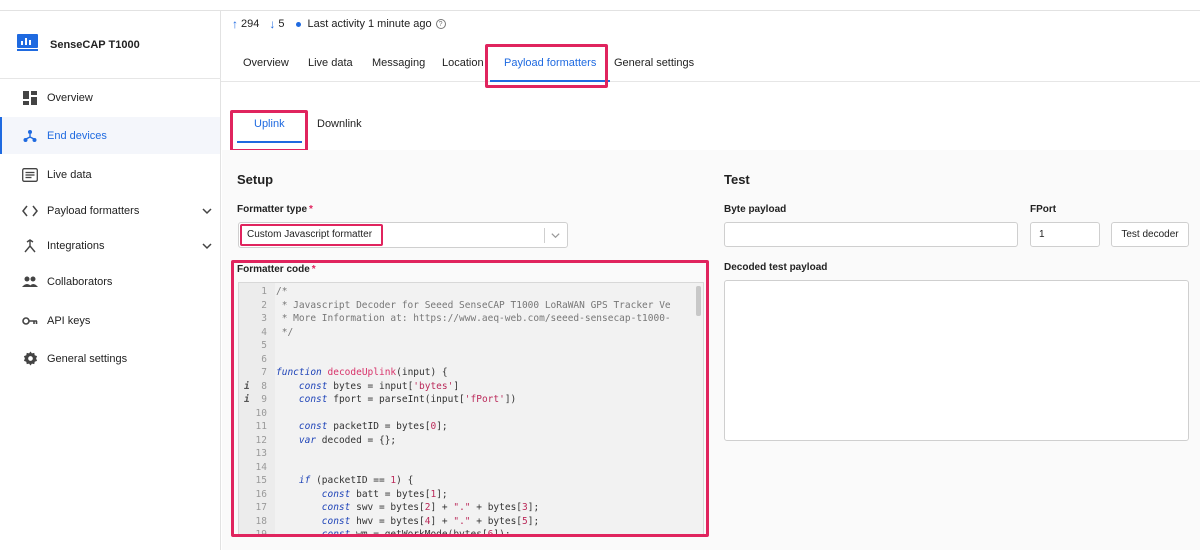 This screenshot has width=1200, height=550. I want to click on sidebar-item-general-settings: General settings, so click(110, 358).